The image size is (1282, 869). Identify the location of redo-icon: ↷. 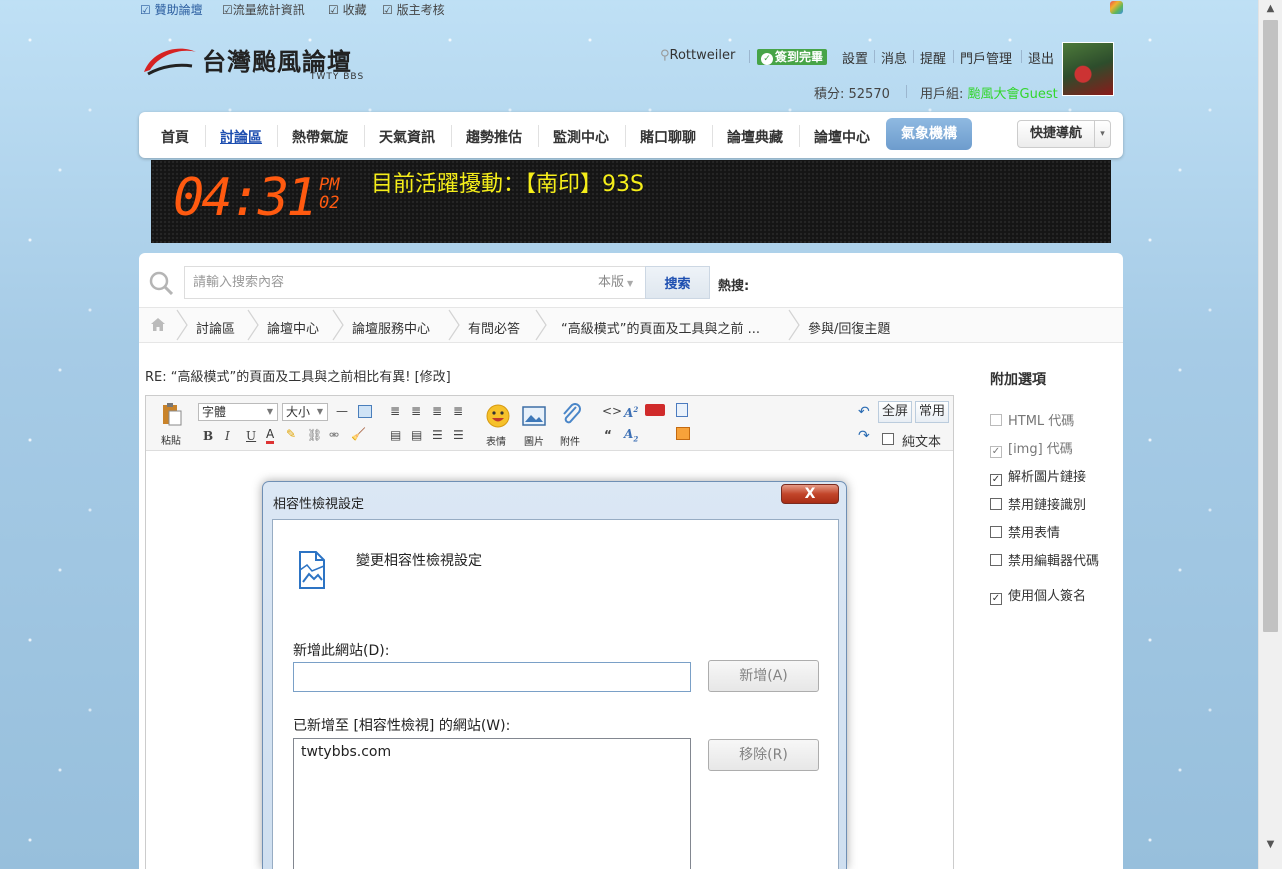
(864, 436).